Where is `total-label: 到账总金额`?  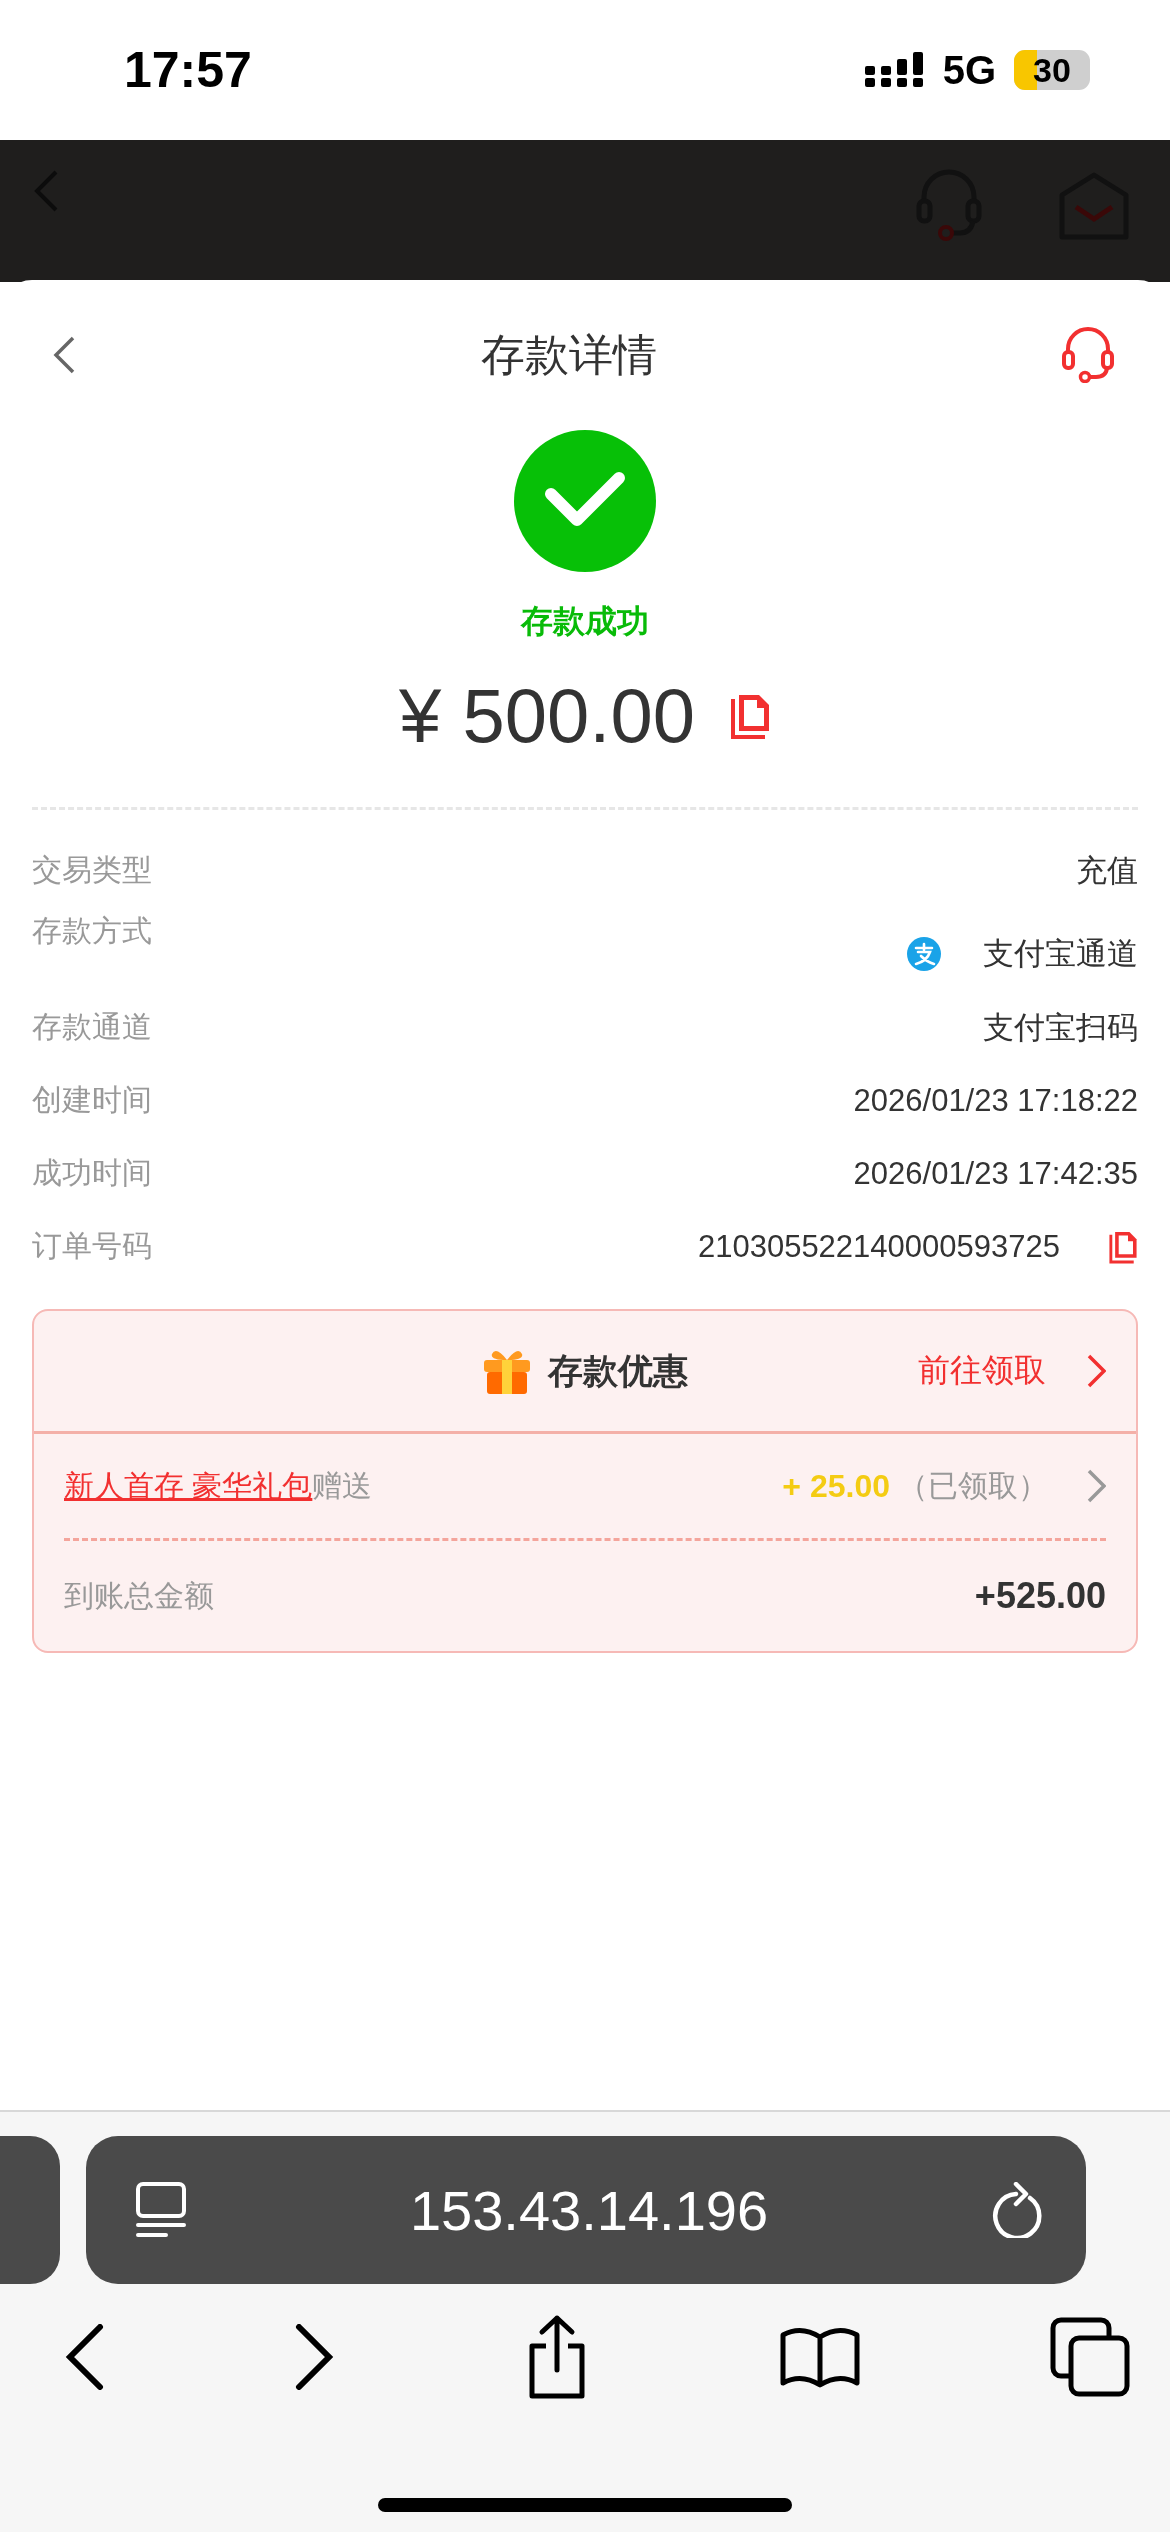 total-label: 到账总金额 is located at coordinates (139, 1595).